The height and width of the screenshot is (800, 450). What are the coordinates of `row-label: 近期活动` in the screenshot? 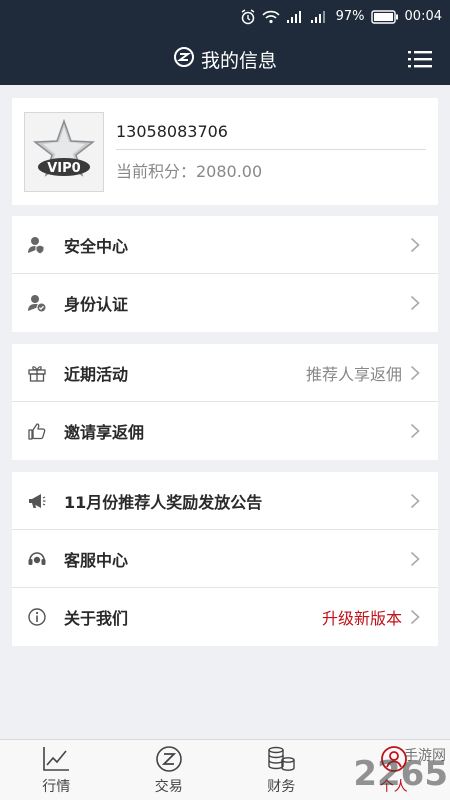 It's located at (96, 374).